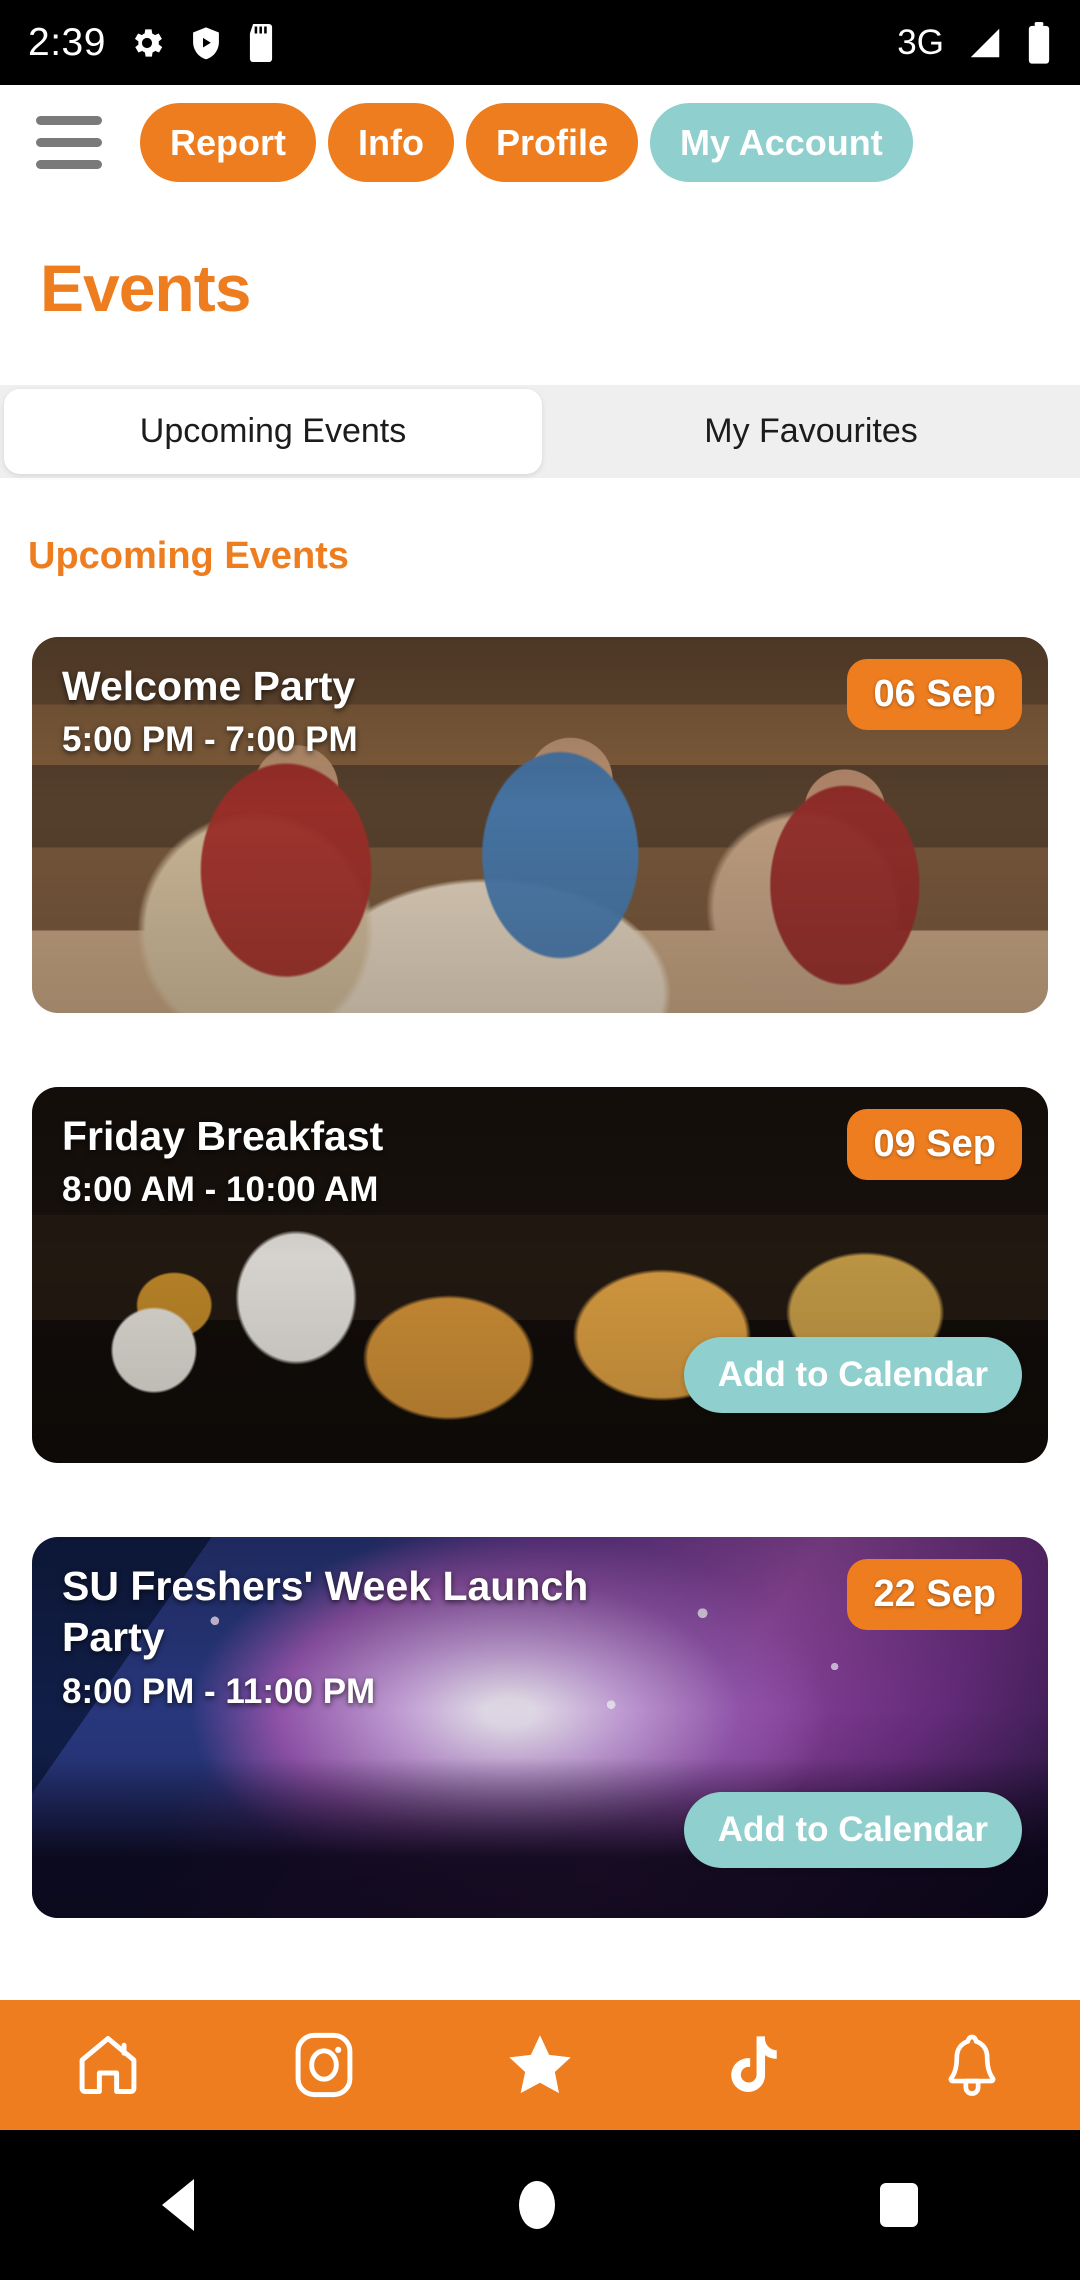 Image resolution: width=1080 pixels, height=2280 pixels. What do you see at coordinates (811, 431) in the screenshot?
I see `tab-my-favourites: My Favourites` at bounding box center [811, 431].